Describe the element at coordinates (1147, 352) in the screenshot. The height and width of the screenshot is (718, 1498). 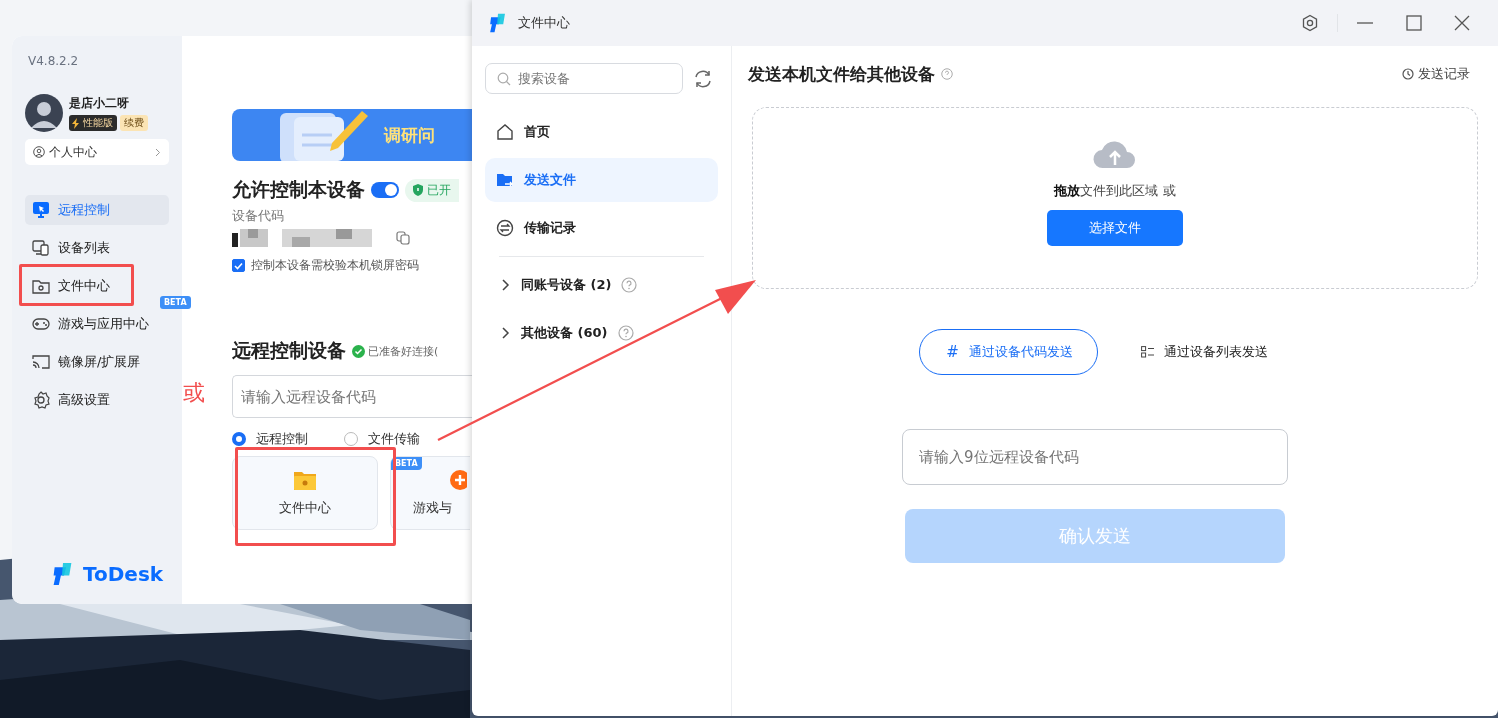
I see `list-icon` at that location.